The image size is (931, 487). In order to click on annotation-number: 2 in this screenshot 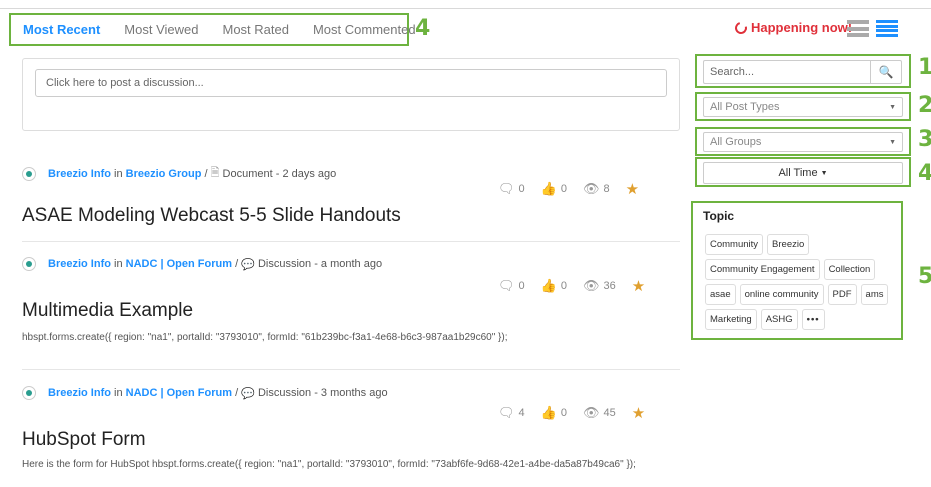, I will do `click(924, 105)`.